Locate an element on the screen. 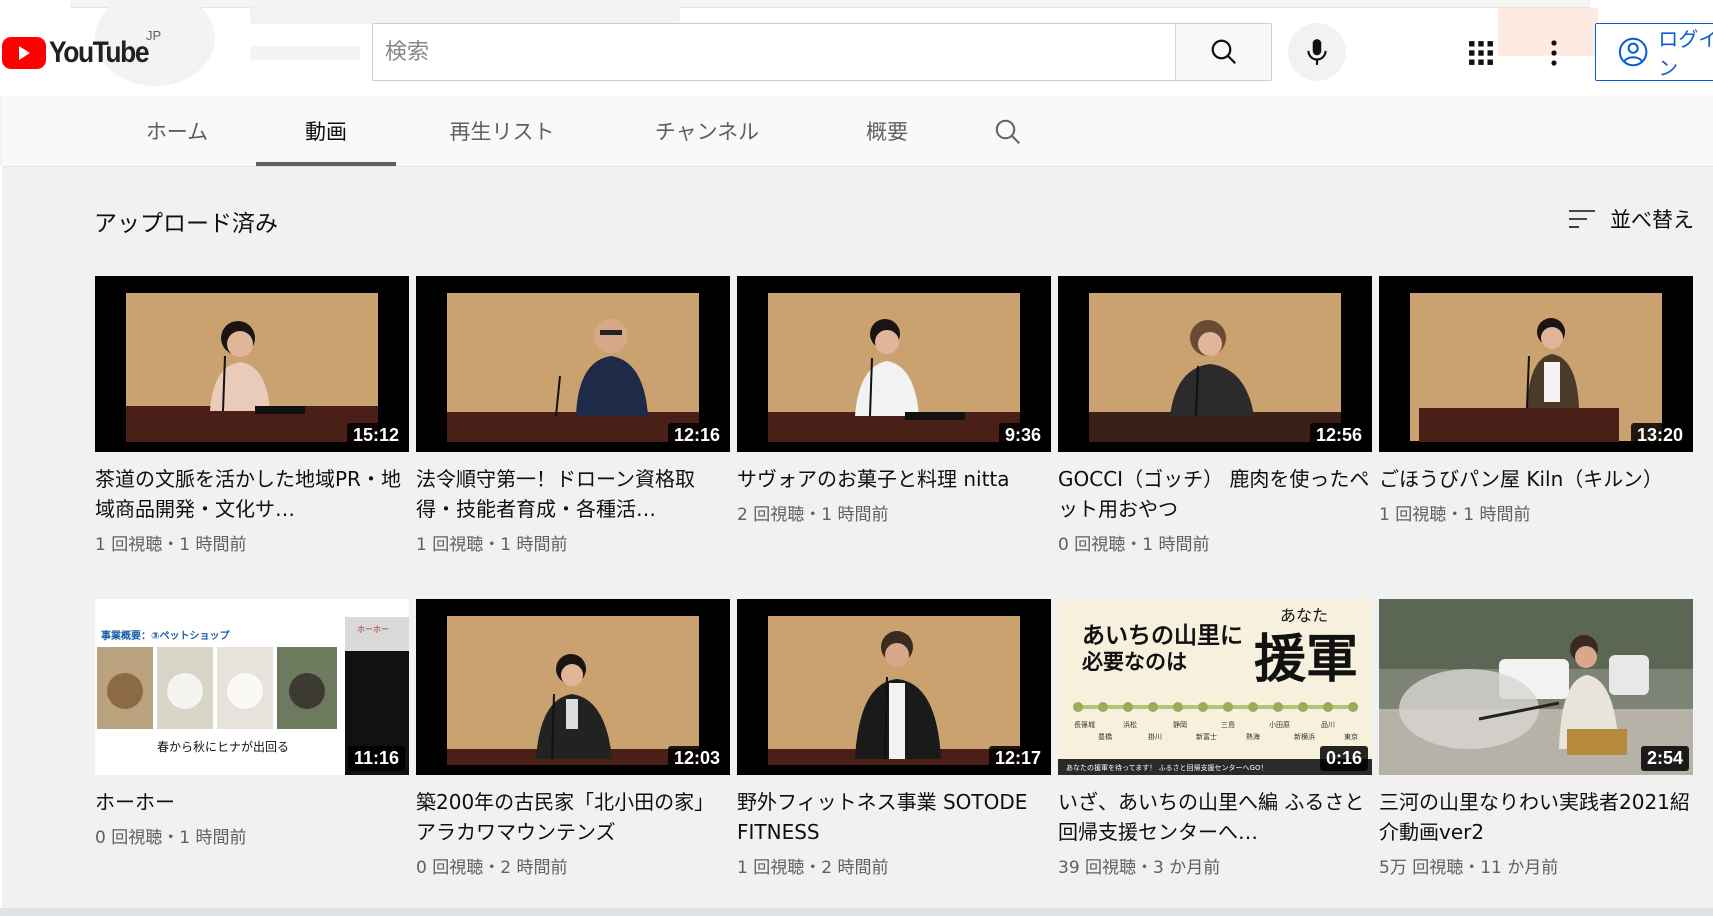  video-meta: 2 回視聴・1 時間前 is located at coordinates (813, 515).